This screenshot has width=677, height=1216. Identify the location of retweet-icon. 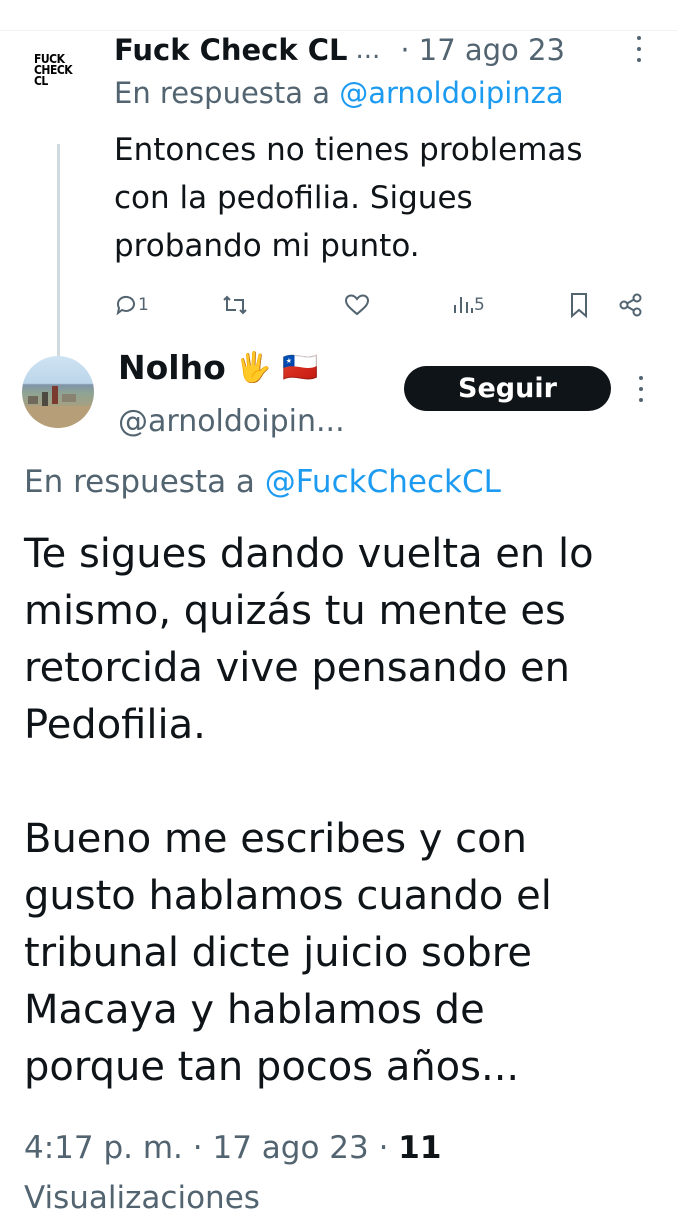
(235, 305).